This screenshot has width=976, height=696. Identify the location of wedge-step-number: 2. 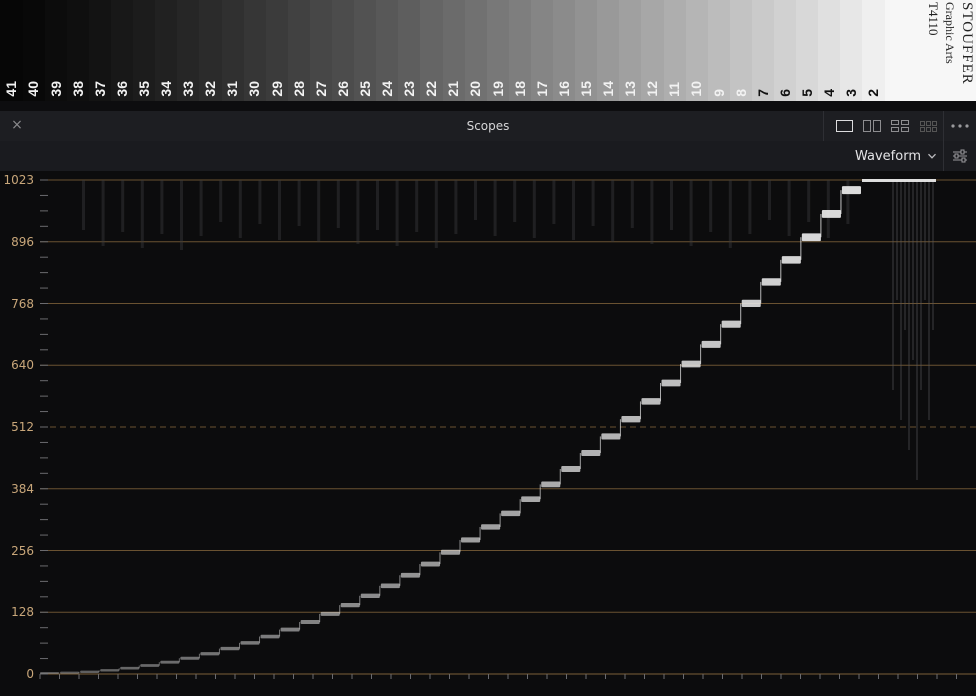
(873, 93).